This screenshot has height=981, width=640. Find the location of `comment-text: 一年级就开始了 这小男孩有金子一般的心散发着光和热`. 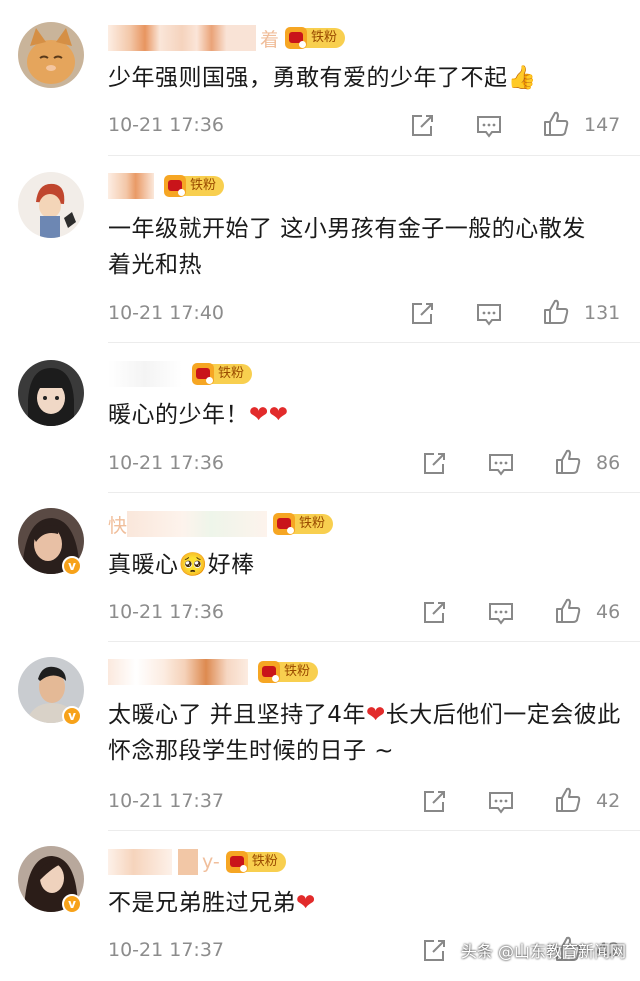

comment-text: 一年级就开始了 这小男孩有金子一般的心散发着光和热 is located at coordinates (347, 247).